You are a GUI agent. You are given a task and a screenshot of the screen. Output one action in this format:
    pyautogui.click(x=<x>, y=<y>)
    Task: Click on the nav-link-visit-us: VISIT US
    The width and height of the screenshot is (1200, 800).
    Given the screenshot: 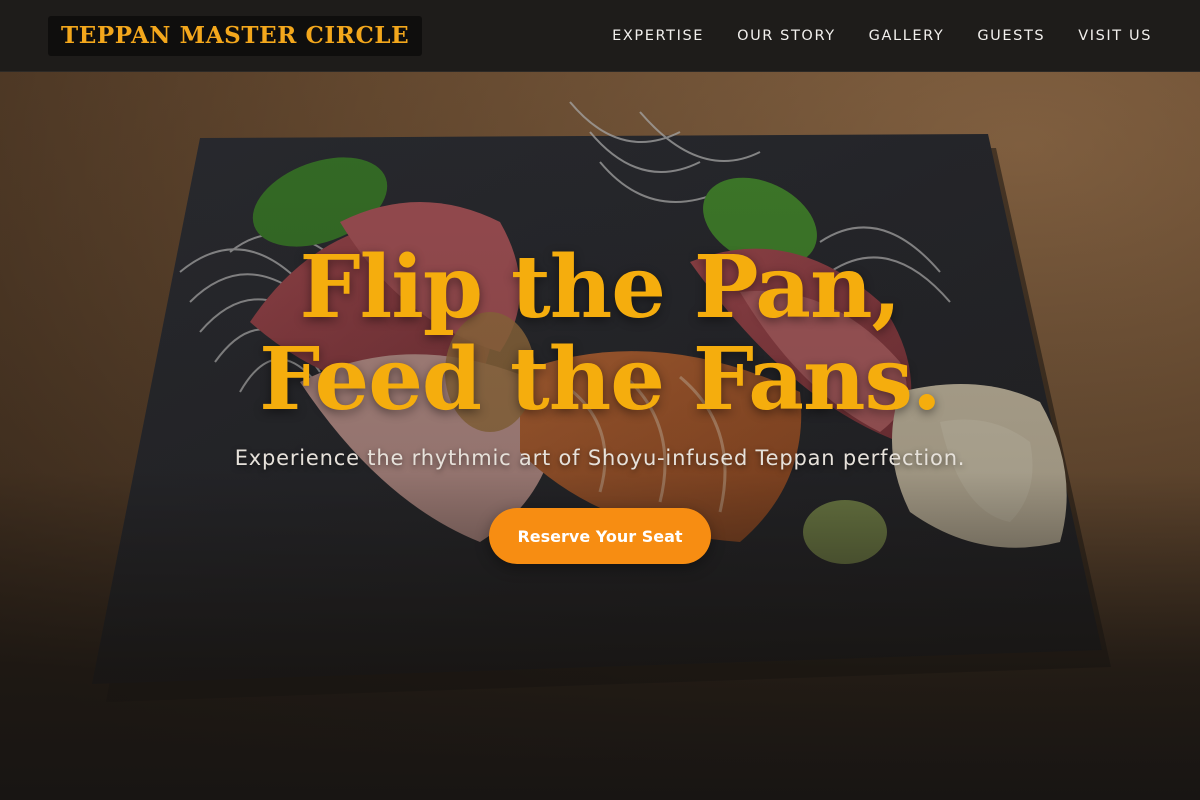 What is the action you would take?
    pyautogui.click(x=1115, y=36)
    